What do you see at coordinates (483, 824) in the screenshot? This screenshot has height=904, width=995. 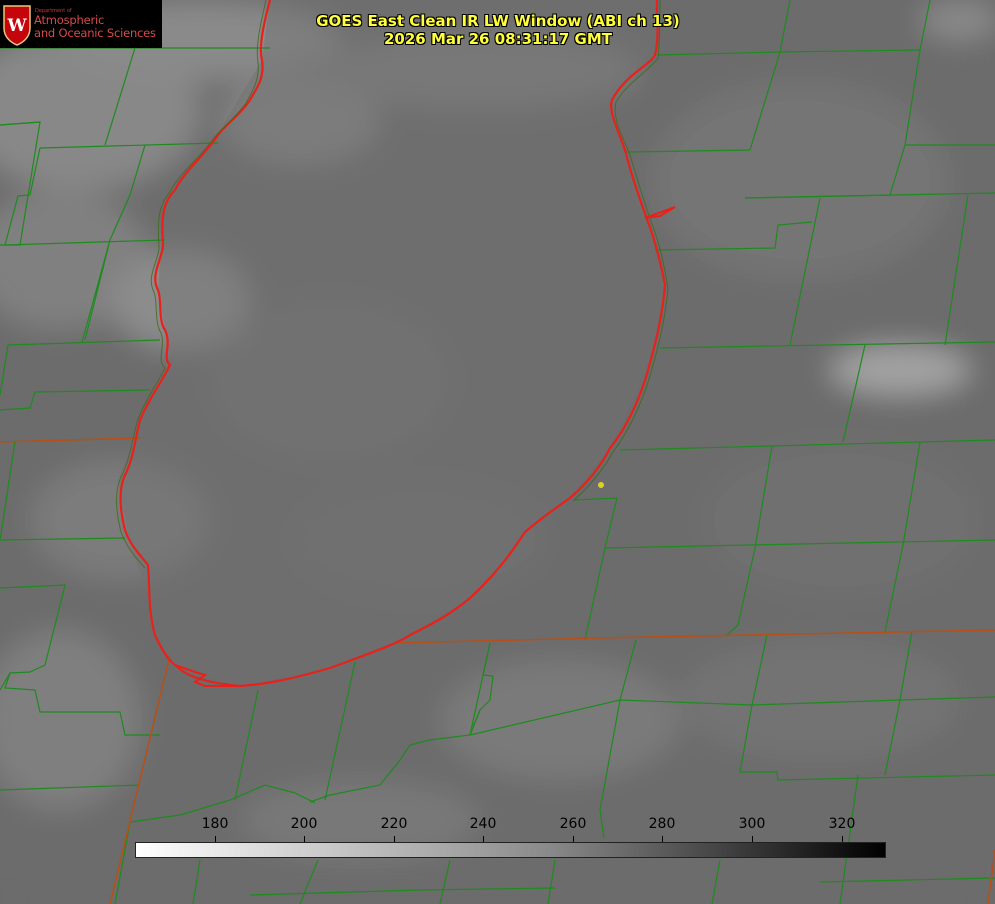 I see `colorbar-tick-label: 240` at bounding box center [483, 824].